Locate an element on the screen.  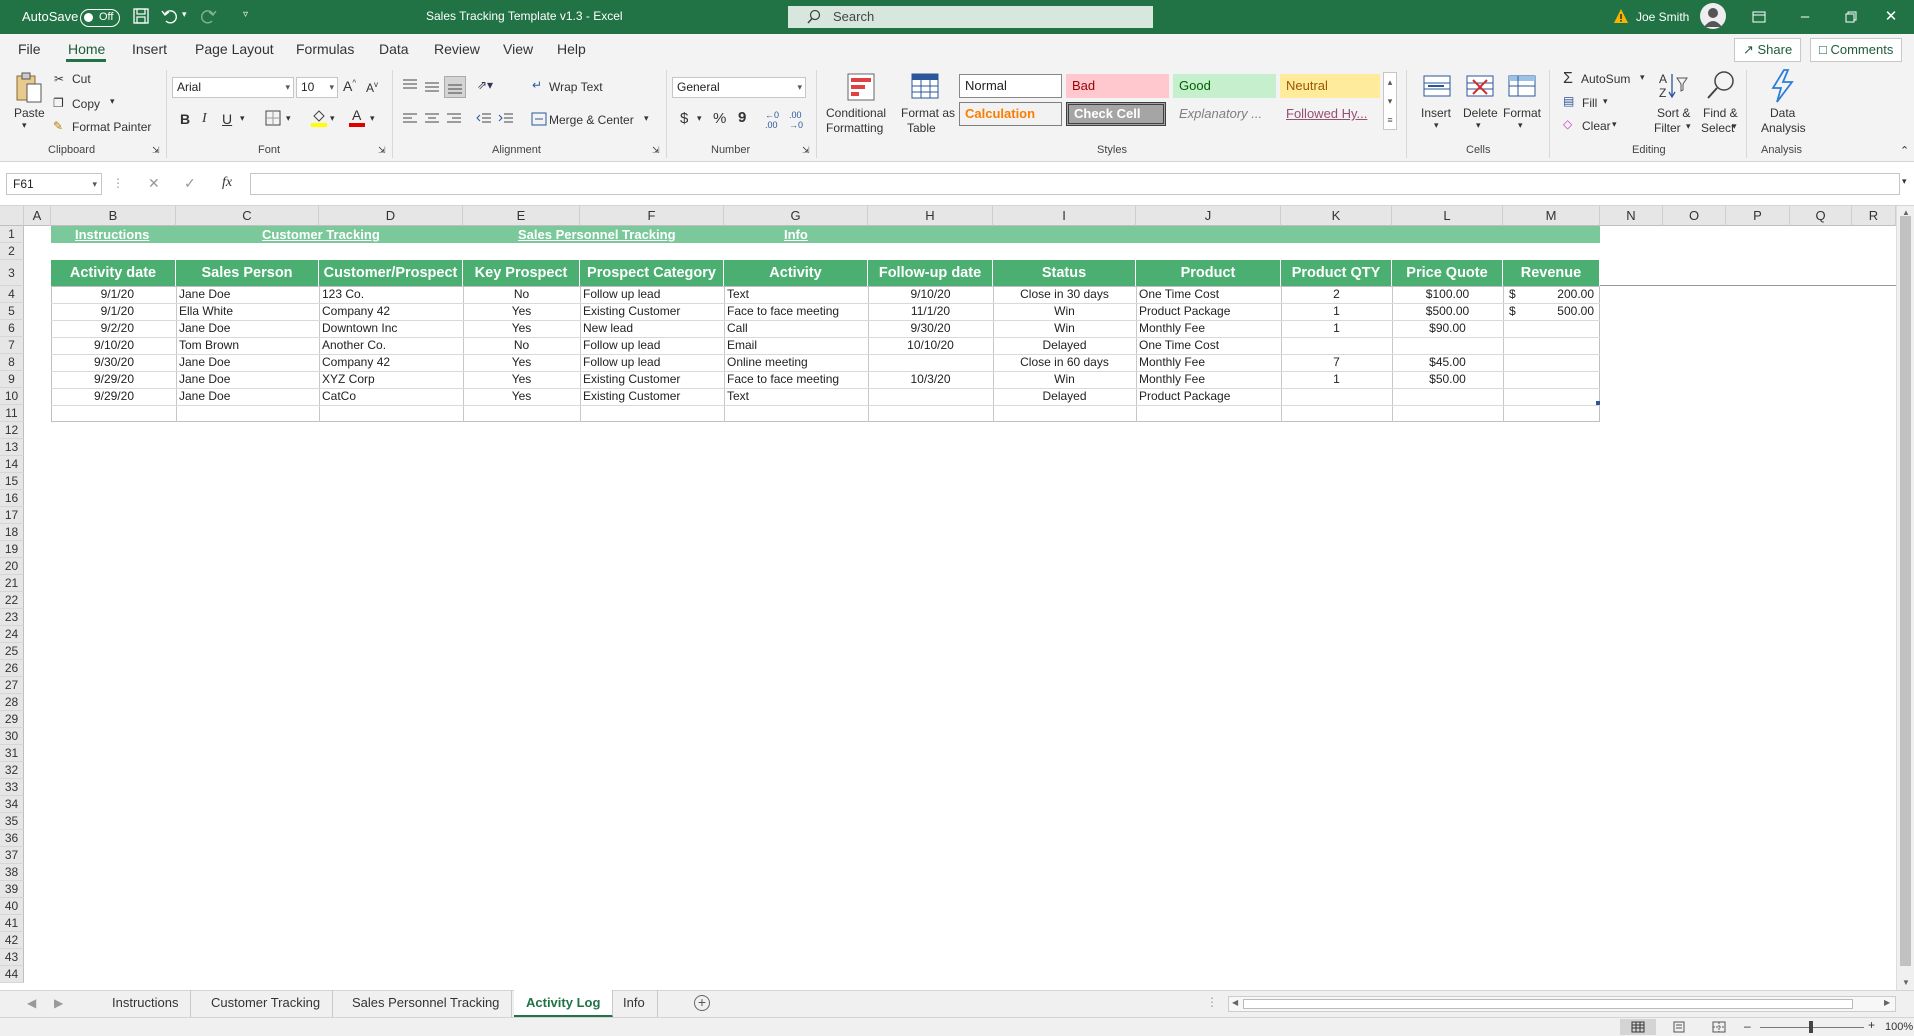
table-cell: Call is located at coordinates (796, 328).